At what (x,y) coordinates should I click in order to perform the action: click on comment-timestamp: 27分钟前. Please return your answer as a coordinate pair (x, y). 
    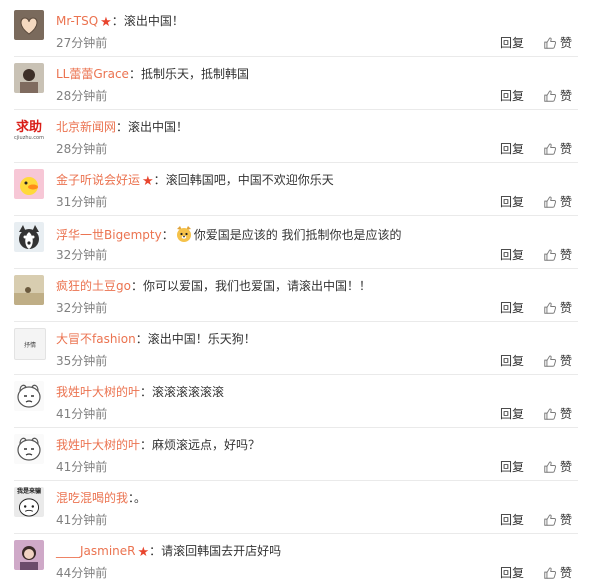
    Looking at the image, I should click on (82, 43).